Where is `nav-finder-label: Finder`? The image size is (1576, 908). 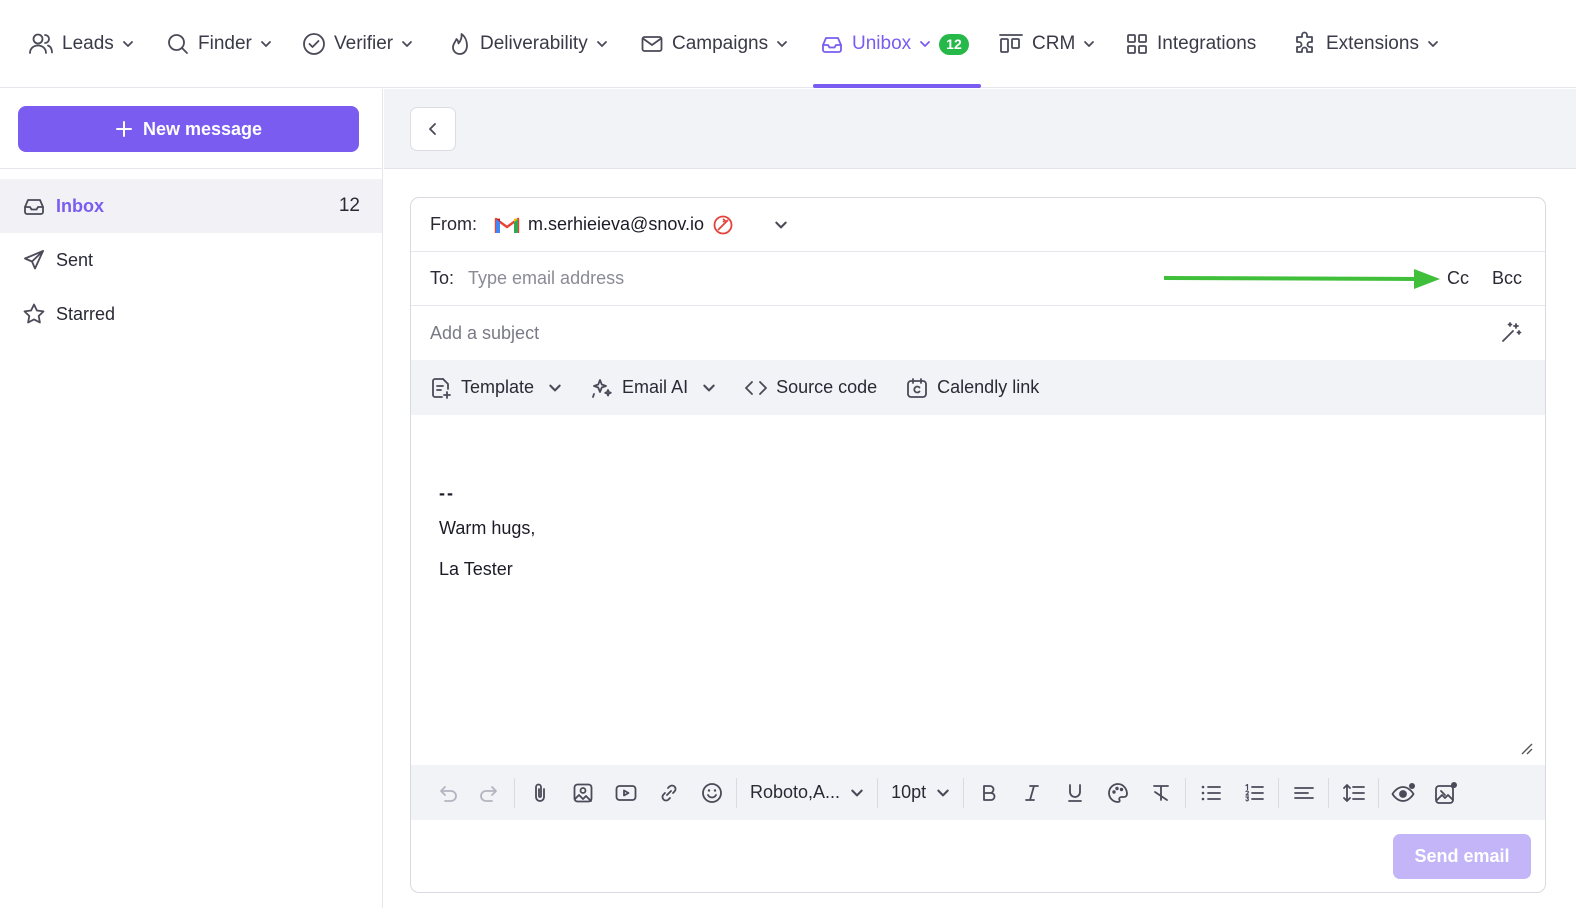
nav-finder-label: Finder is located at coordinates (225, 43).